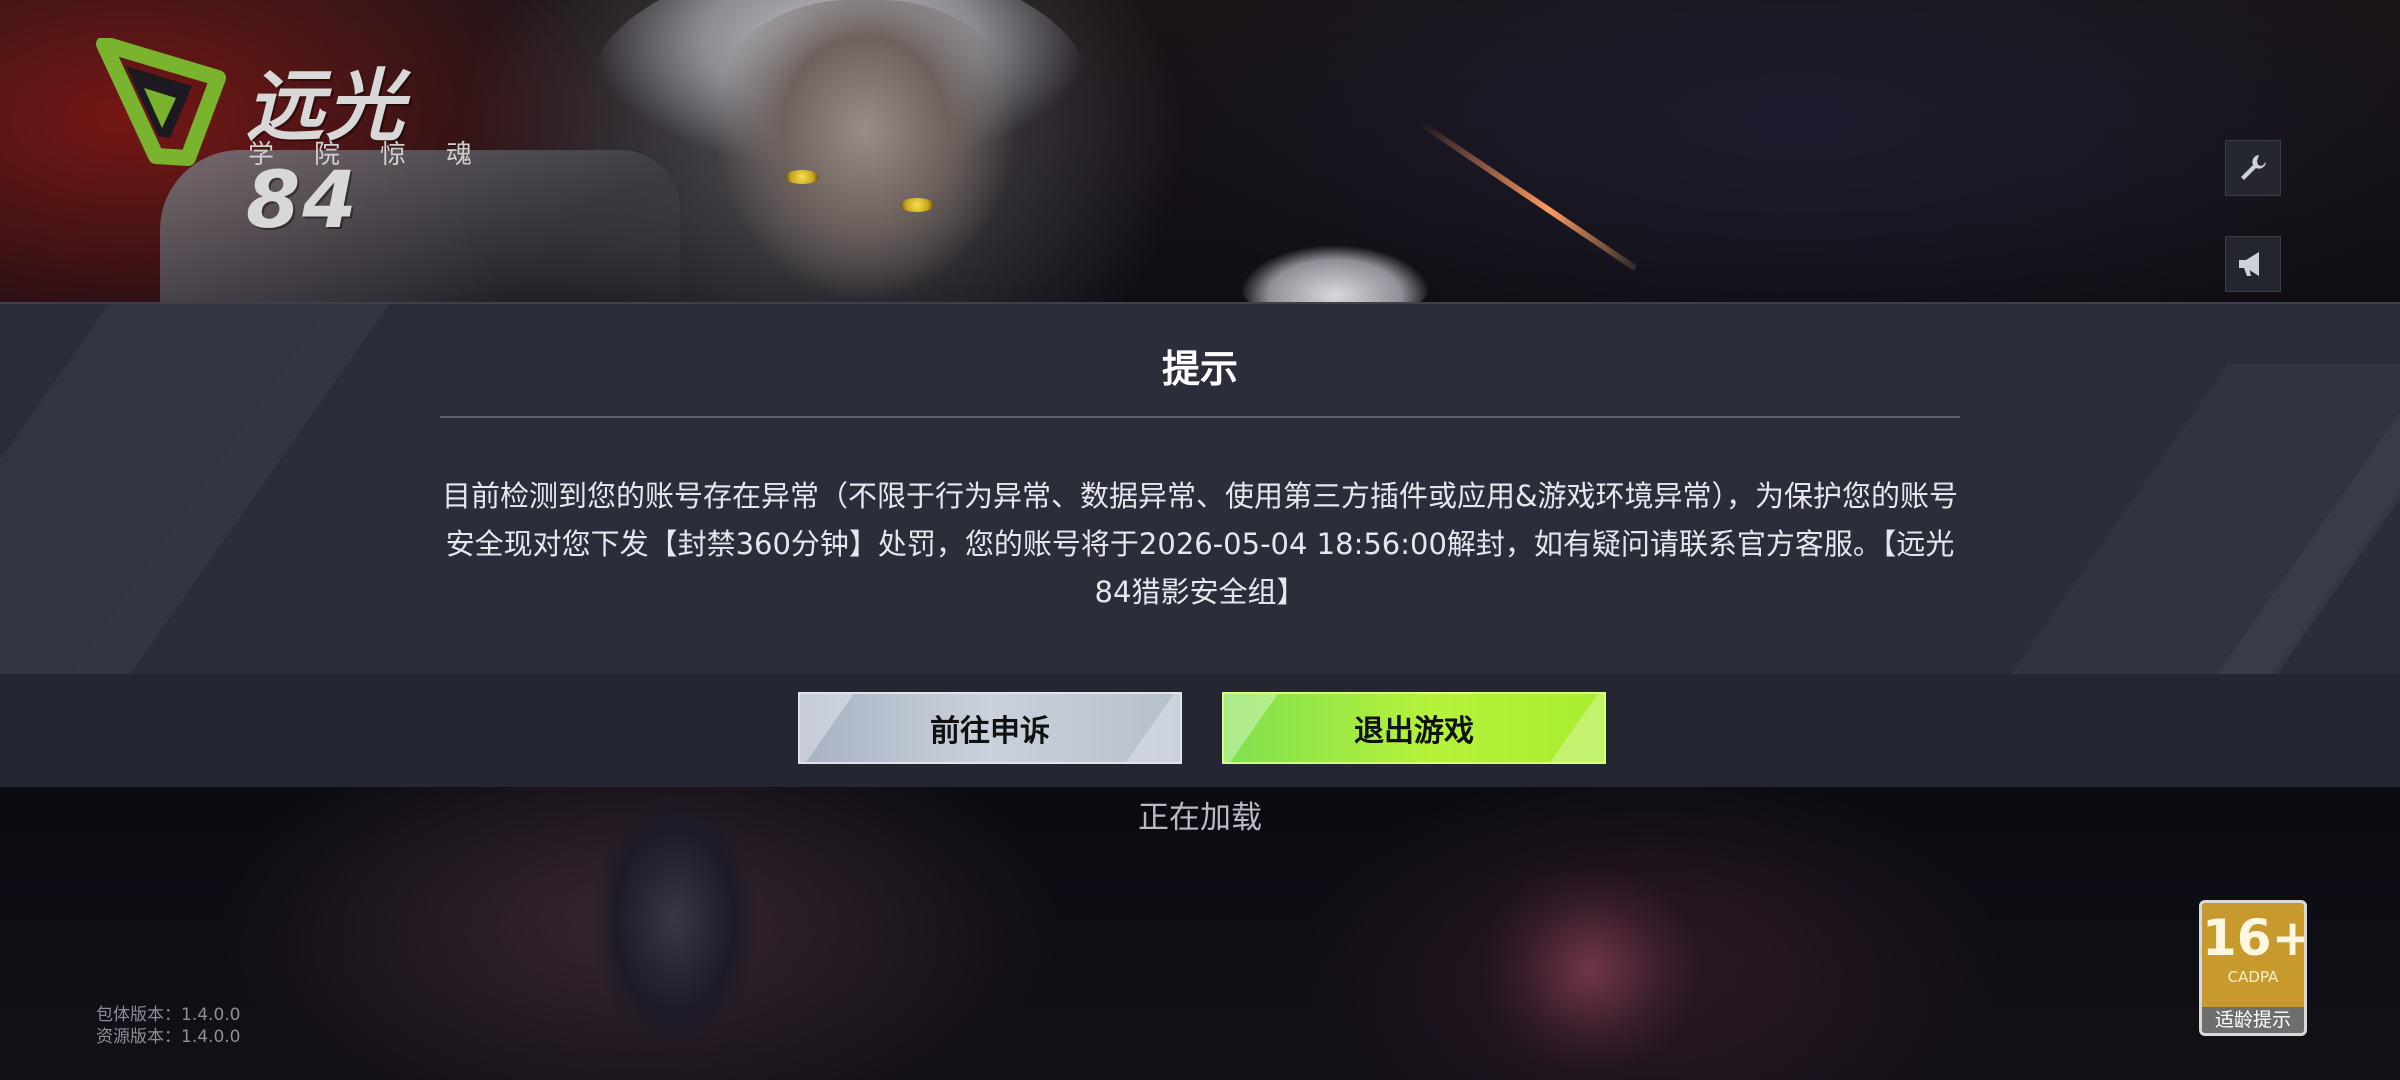 This screenshot has width=2400, height=1080. What do you see at coordinates (1200, 818) in the screenshot?
I see `loading-status: 正在加载` at bounding box center [1200, 818].